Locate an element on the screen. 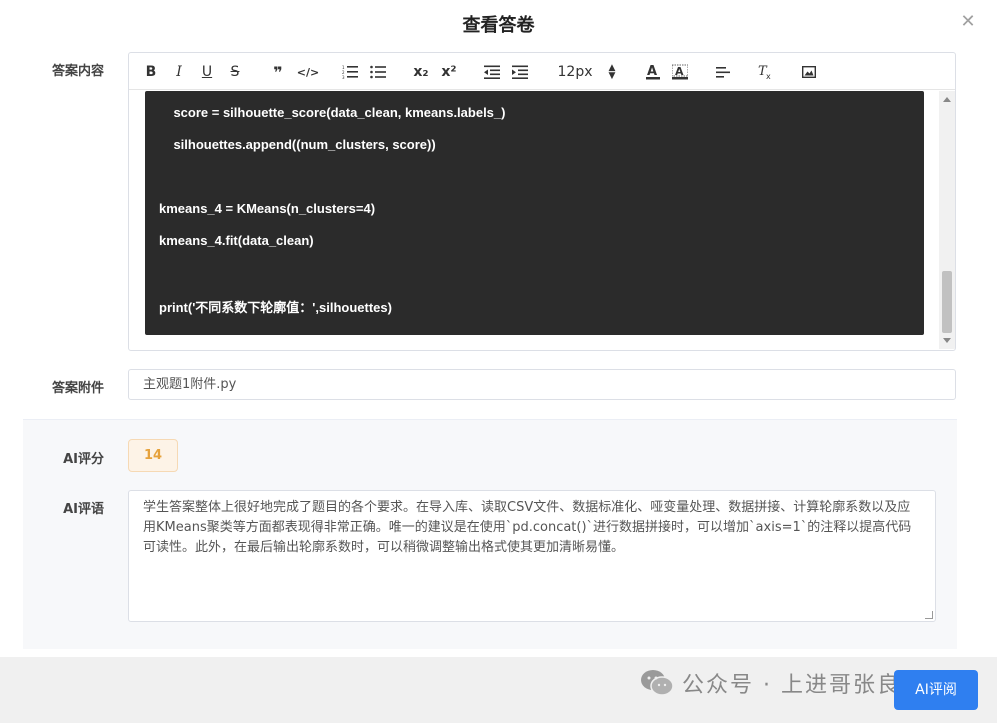 Image resolution: width=997 pixels, height=723 pixels. resize-grip-icon is located at coordinates (929, 615).